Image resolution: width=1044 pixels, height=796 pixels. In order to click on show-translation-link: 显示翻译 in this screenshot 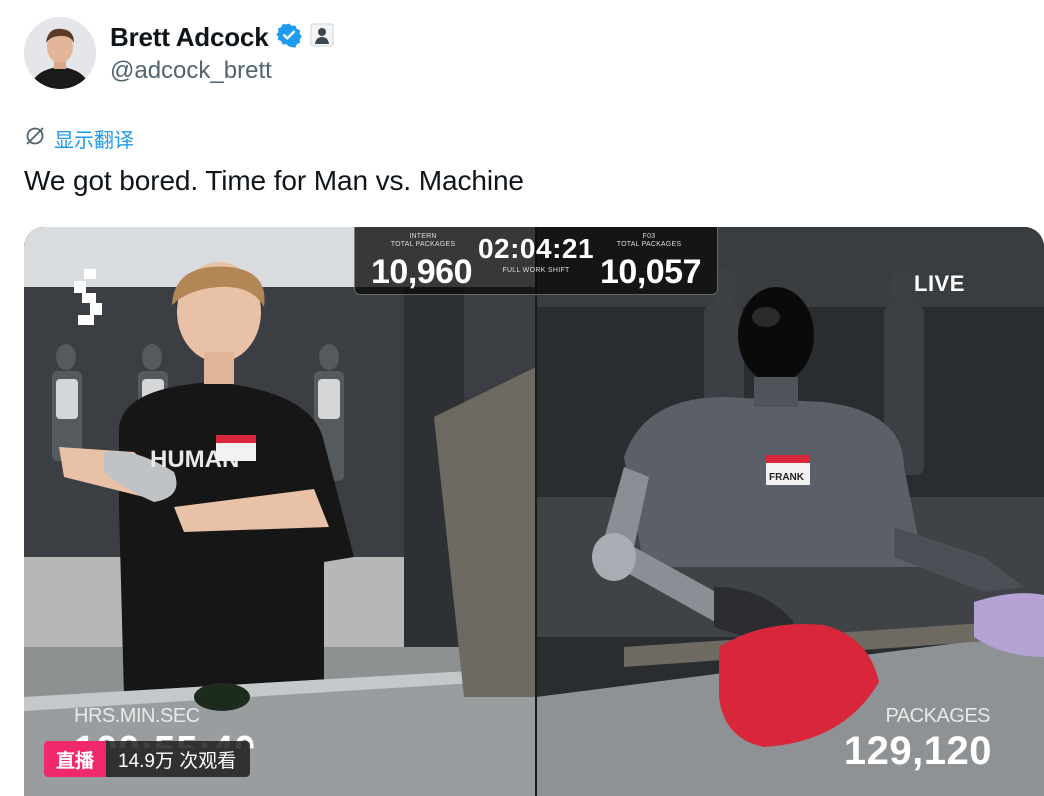, I will do `click(79, 138)`.